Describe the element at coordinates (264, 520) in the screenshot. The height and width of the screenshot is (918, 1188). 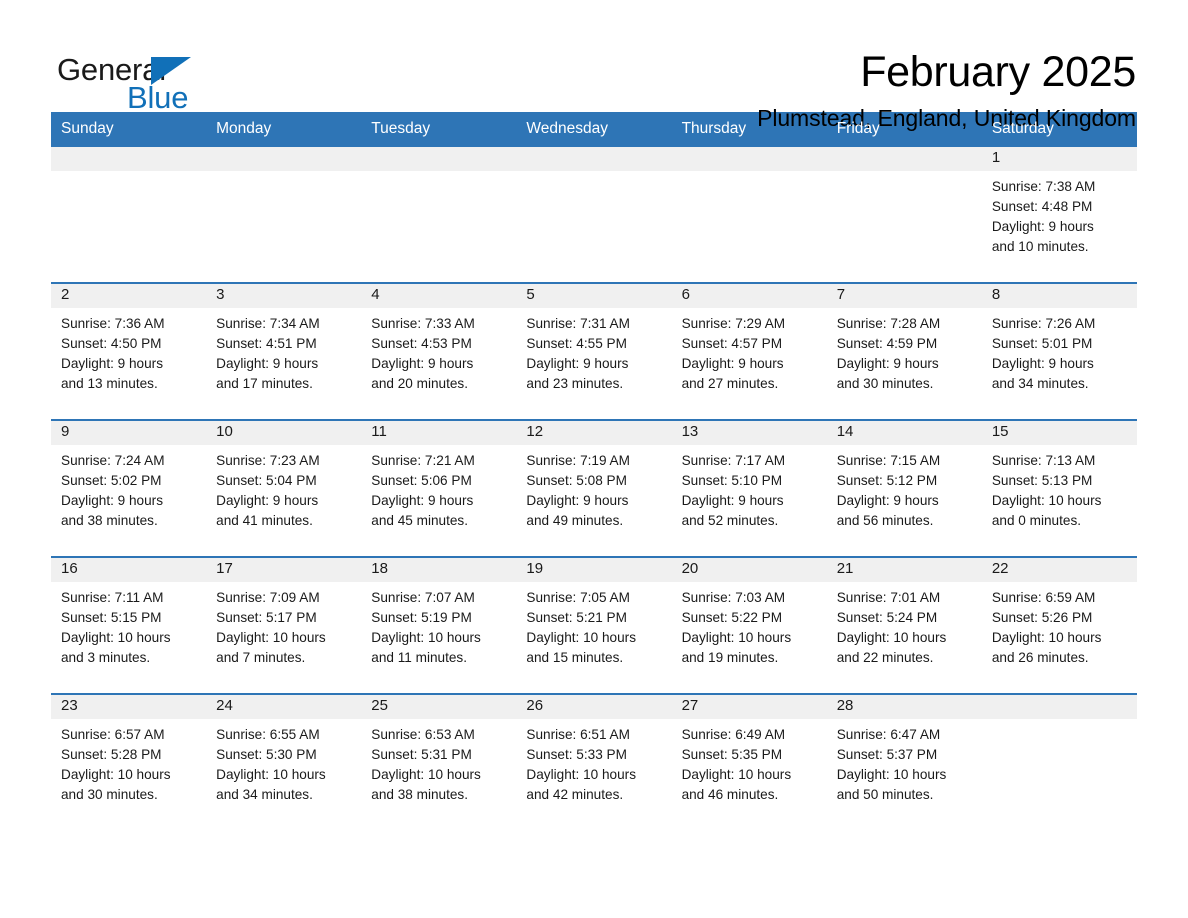
I see `daylight-duration-line2: and 41 minutes.` at that location.